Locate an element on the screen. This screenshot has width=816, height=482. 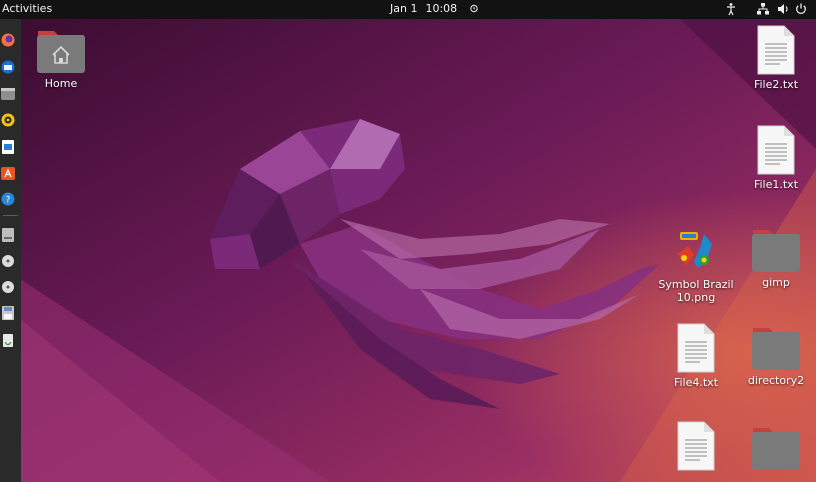
icon-label: Home is located at coordinates (61, 83).